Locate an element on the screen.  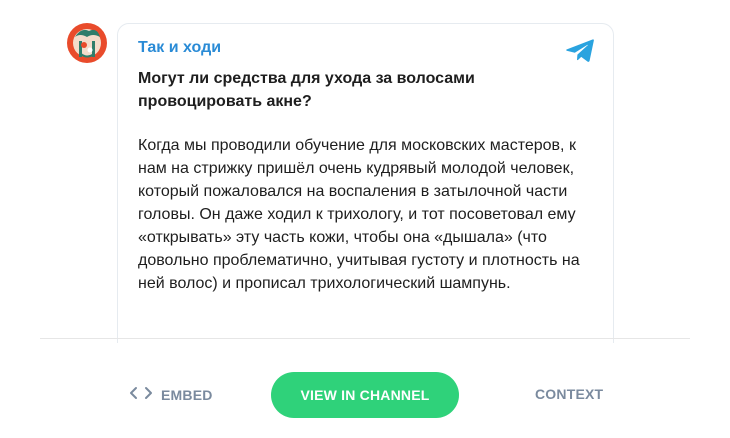
embed-button: EMBED is located at coordinates (171, 394).